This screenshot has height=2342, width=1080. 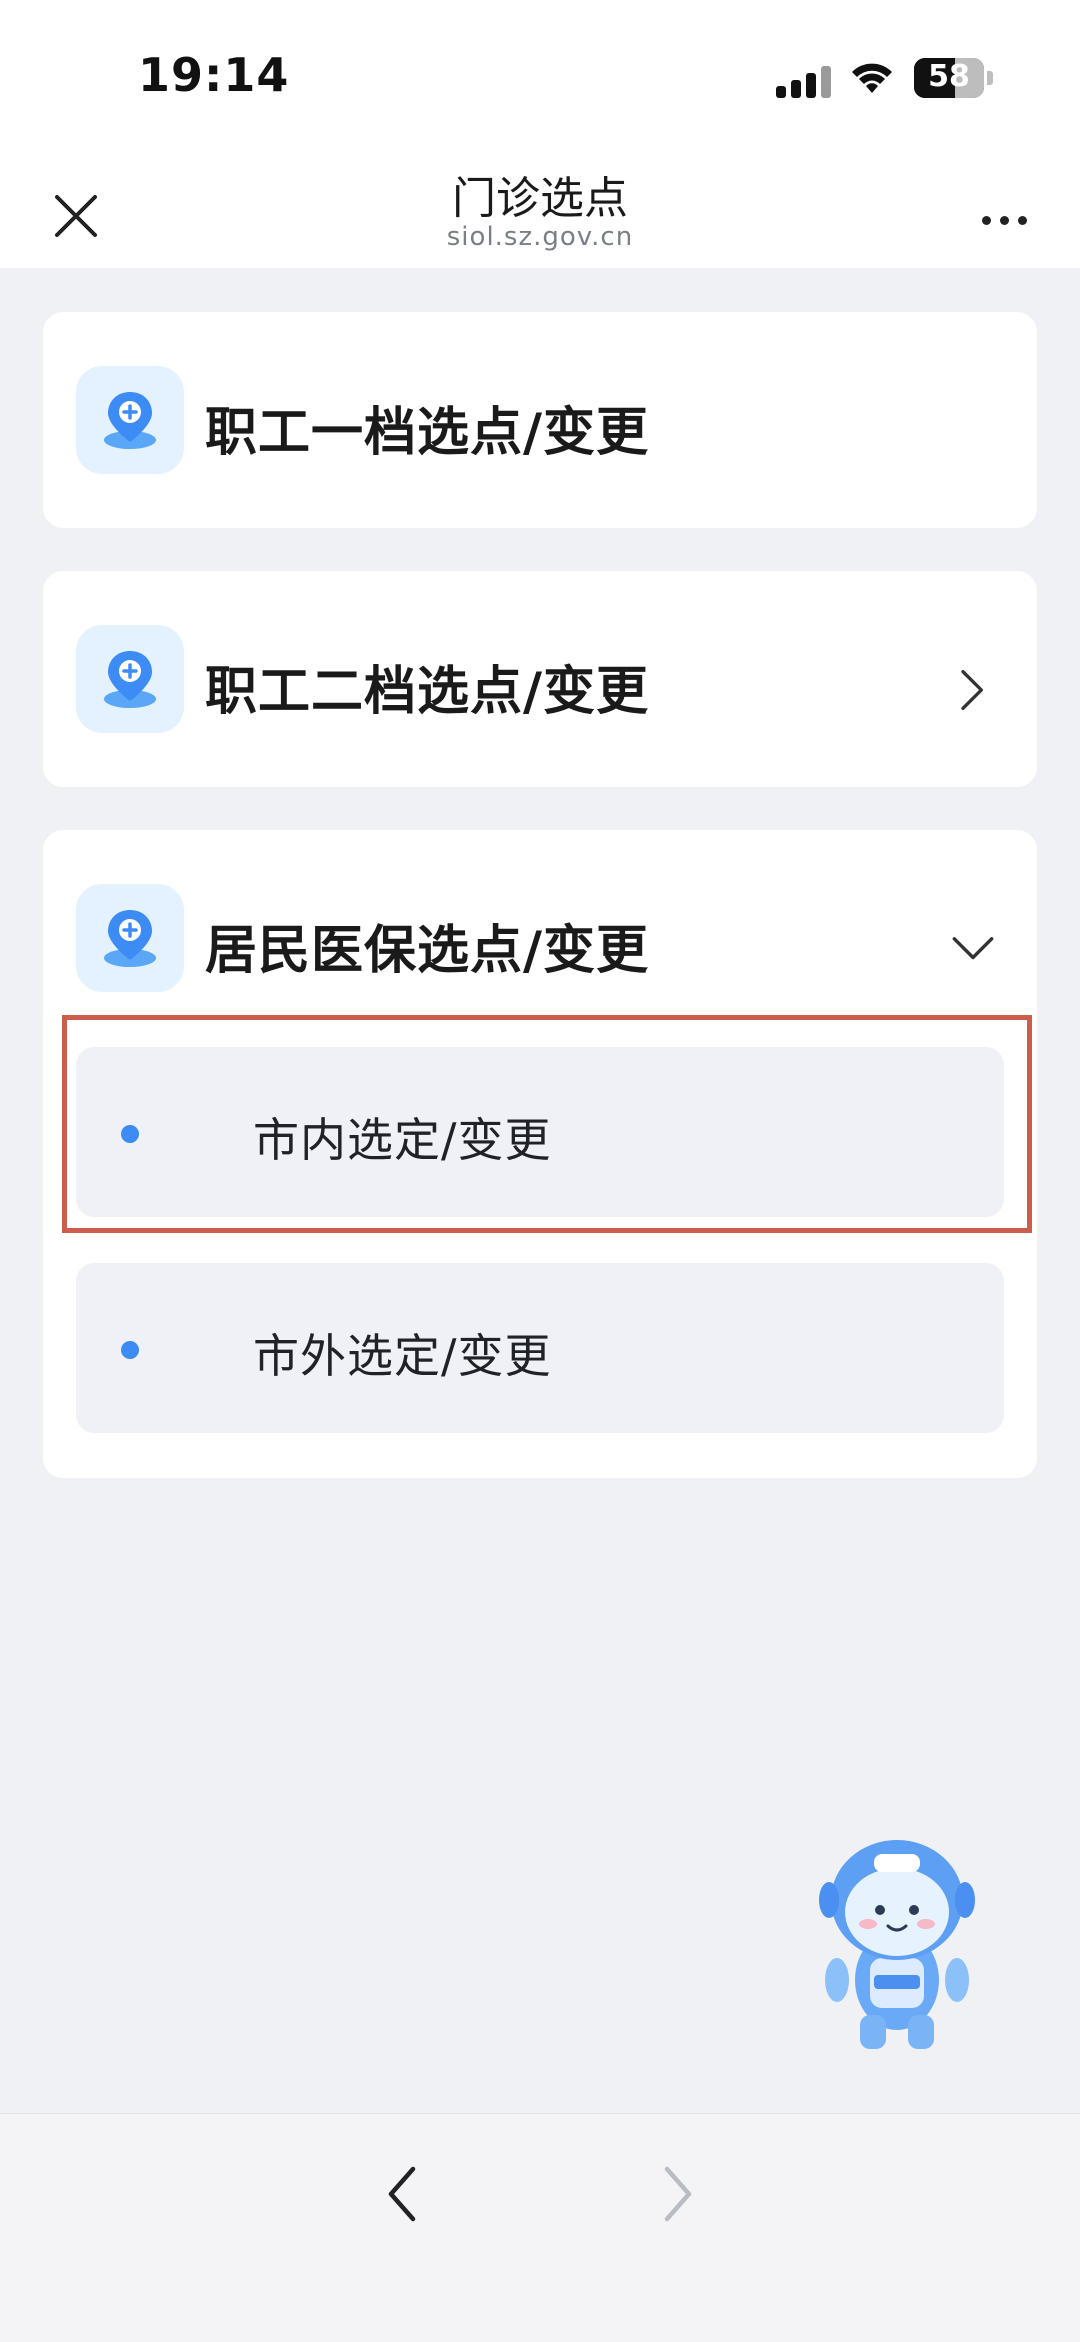 I want to click on wifi-icon, so click(x=872, y=78).